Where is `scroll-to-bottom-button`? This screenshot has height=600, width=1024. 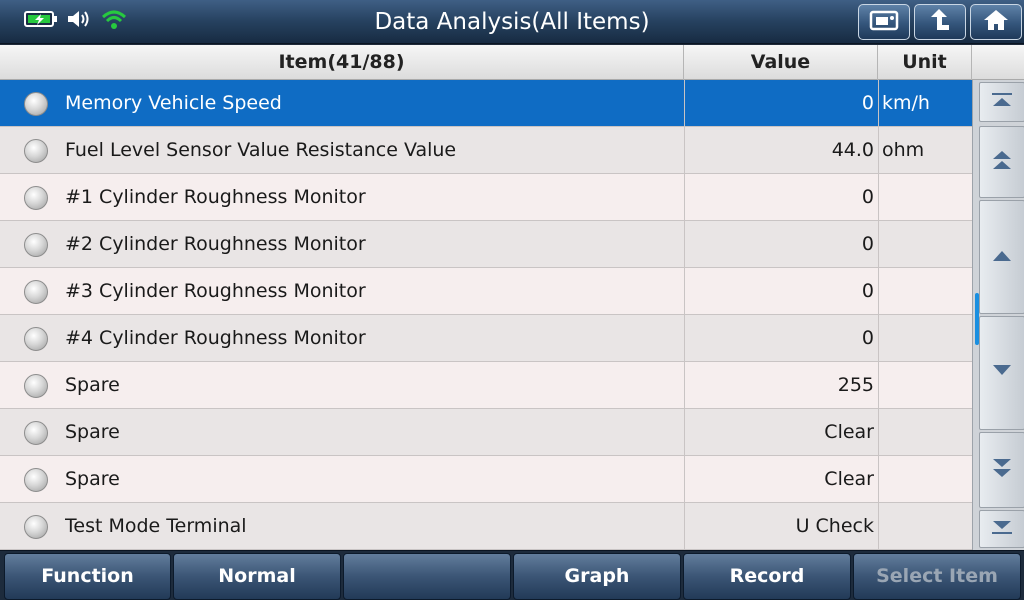 scroll-to-bottom-button is located at coordinates (1001, 529).